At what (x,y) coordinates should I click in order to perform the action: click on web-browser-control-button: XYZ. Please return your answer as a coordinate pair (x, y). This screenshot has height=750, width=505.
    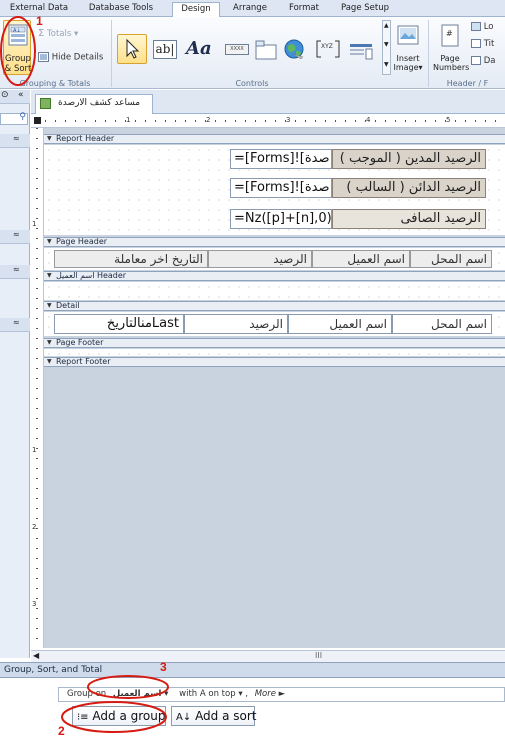
    Looking at the image, I should click on (327, 48).